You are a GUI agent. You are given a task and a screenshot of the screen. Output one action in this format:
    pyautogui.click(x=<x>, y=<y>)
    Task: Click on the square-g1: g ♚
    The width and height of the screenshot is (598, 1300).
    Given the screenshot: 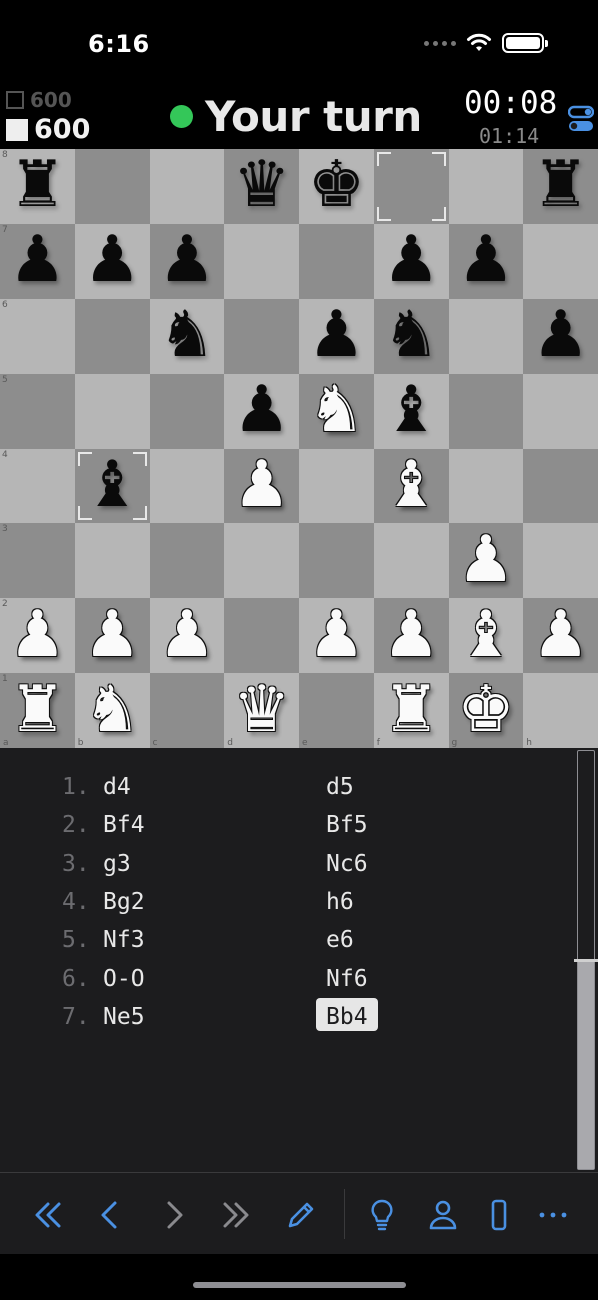 What is the action you would take?
    pyautogui.click(x=486, y=710)
    